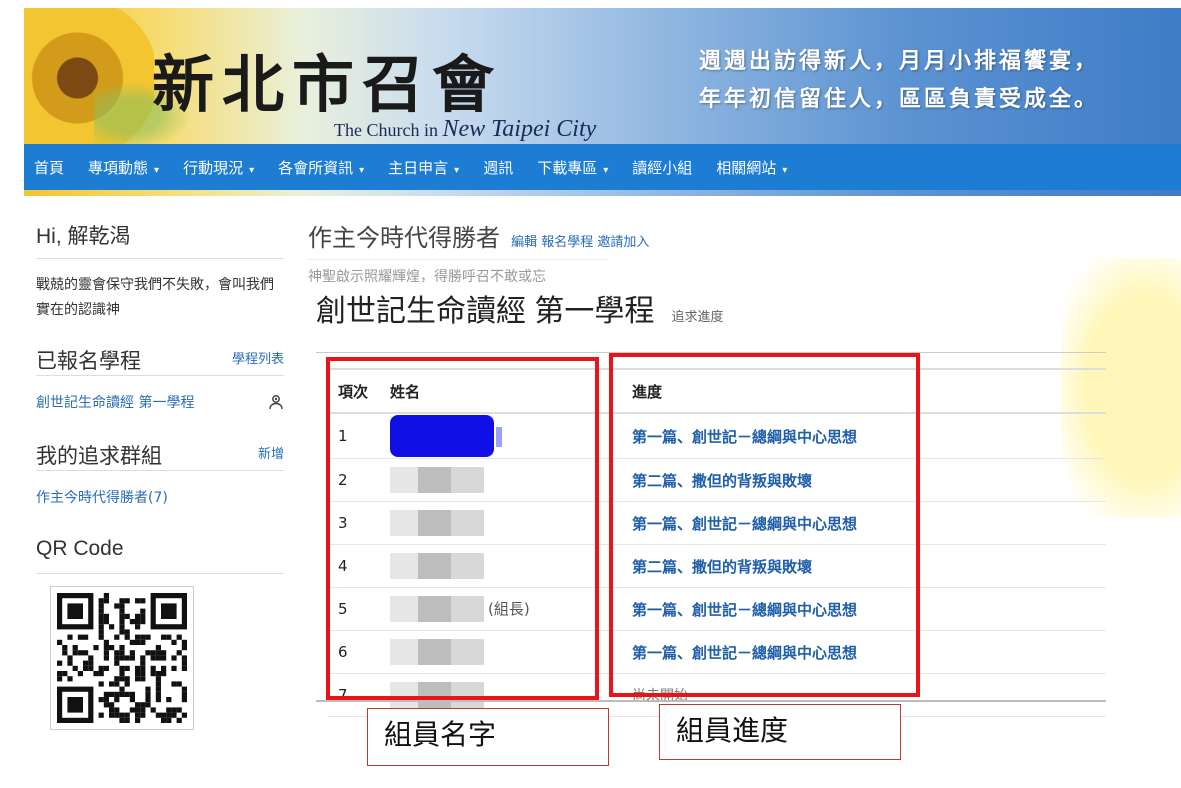 The image size is (1181, 788). Describe the element at coordinates (276, 402) in the screenshot. I see `group-users-icon` at that location.